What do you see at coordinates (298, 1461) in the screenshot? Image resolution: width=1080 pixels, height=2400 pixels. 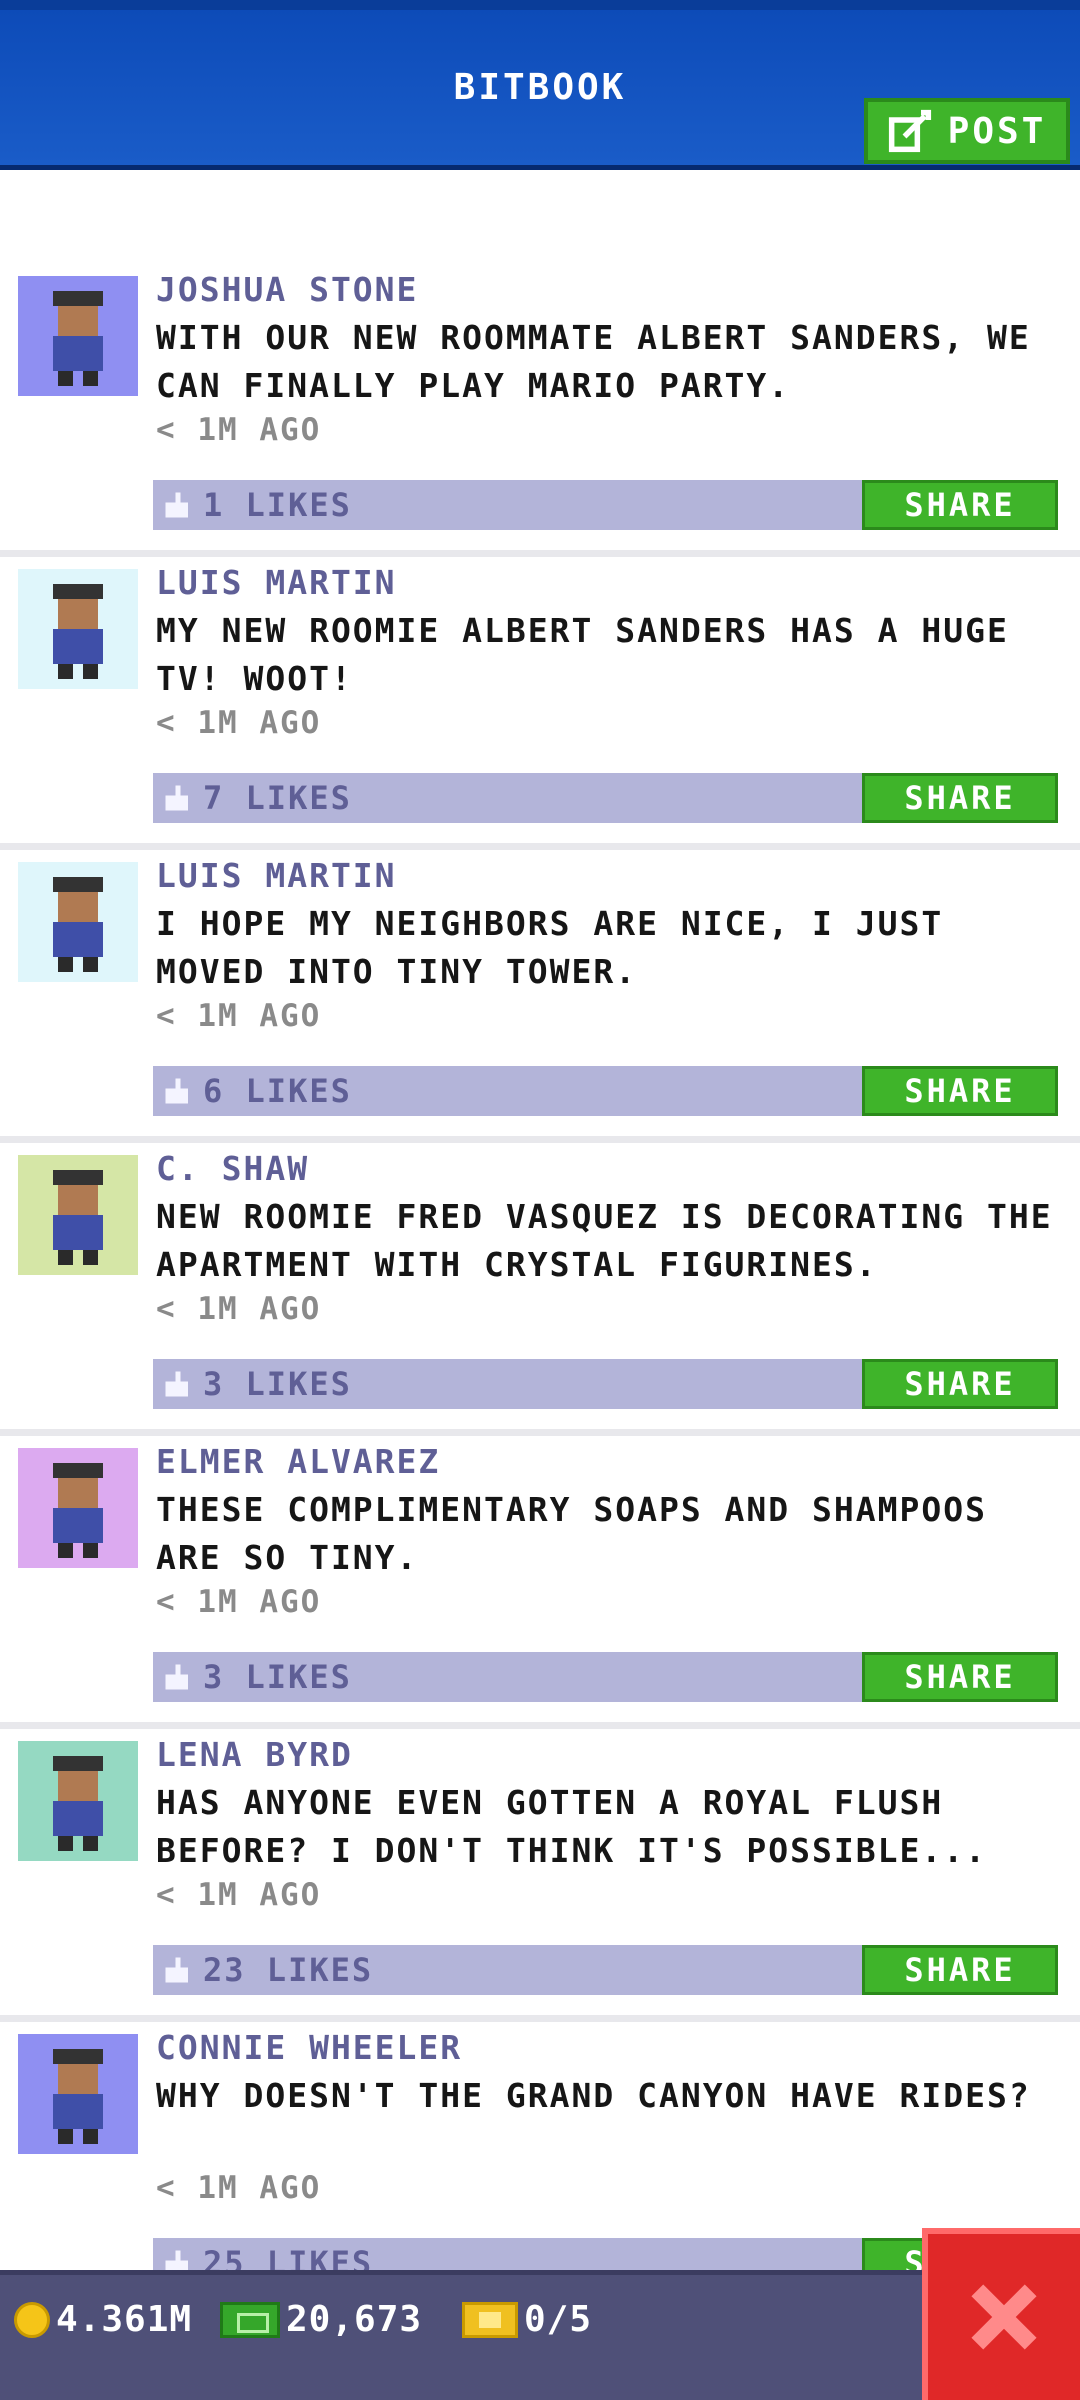 I see `post-author: ELMER ALVAREZ` at bounding box center [298, 1461].